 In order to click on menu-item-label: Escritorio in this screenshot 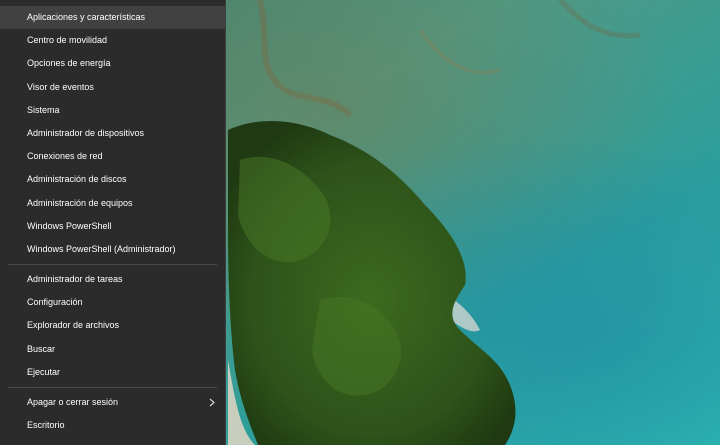, I will do `click(46, 425)`.